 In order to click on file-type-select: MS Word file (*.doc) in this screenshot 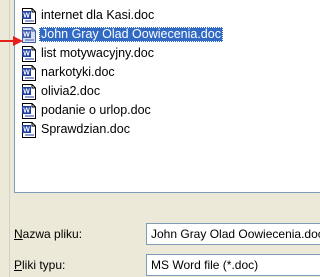, I will do `click(233, 265)`.